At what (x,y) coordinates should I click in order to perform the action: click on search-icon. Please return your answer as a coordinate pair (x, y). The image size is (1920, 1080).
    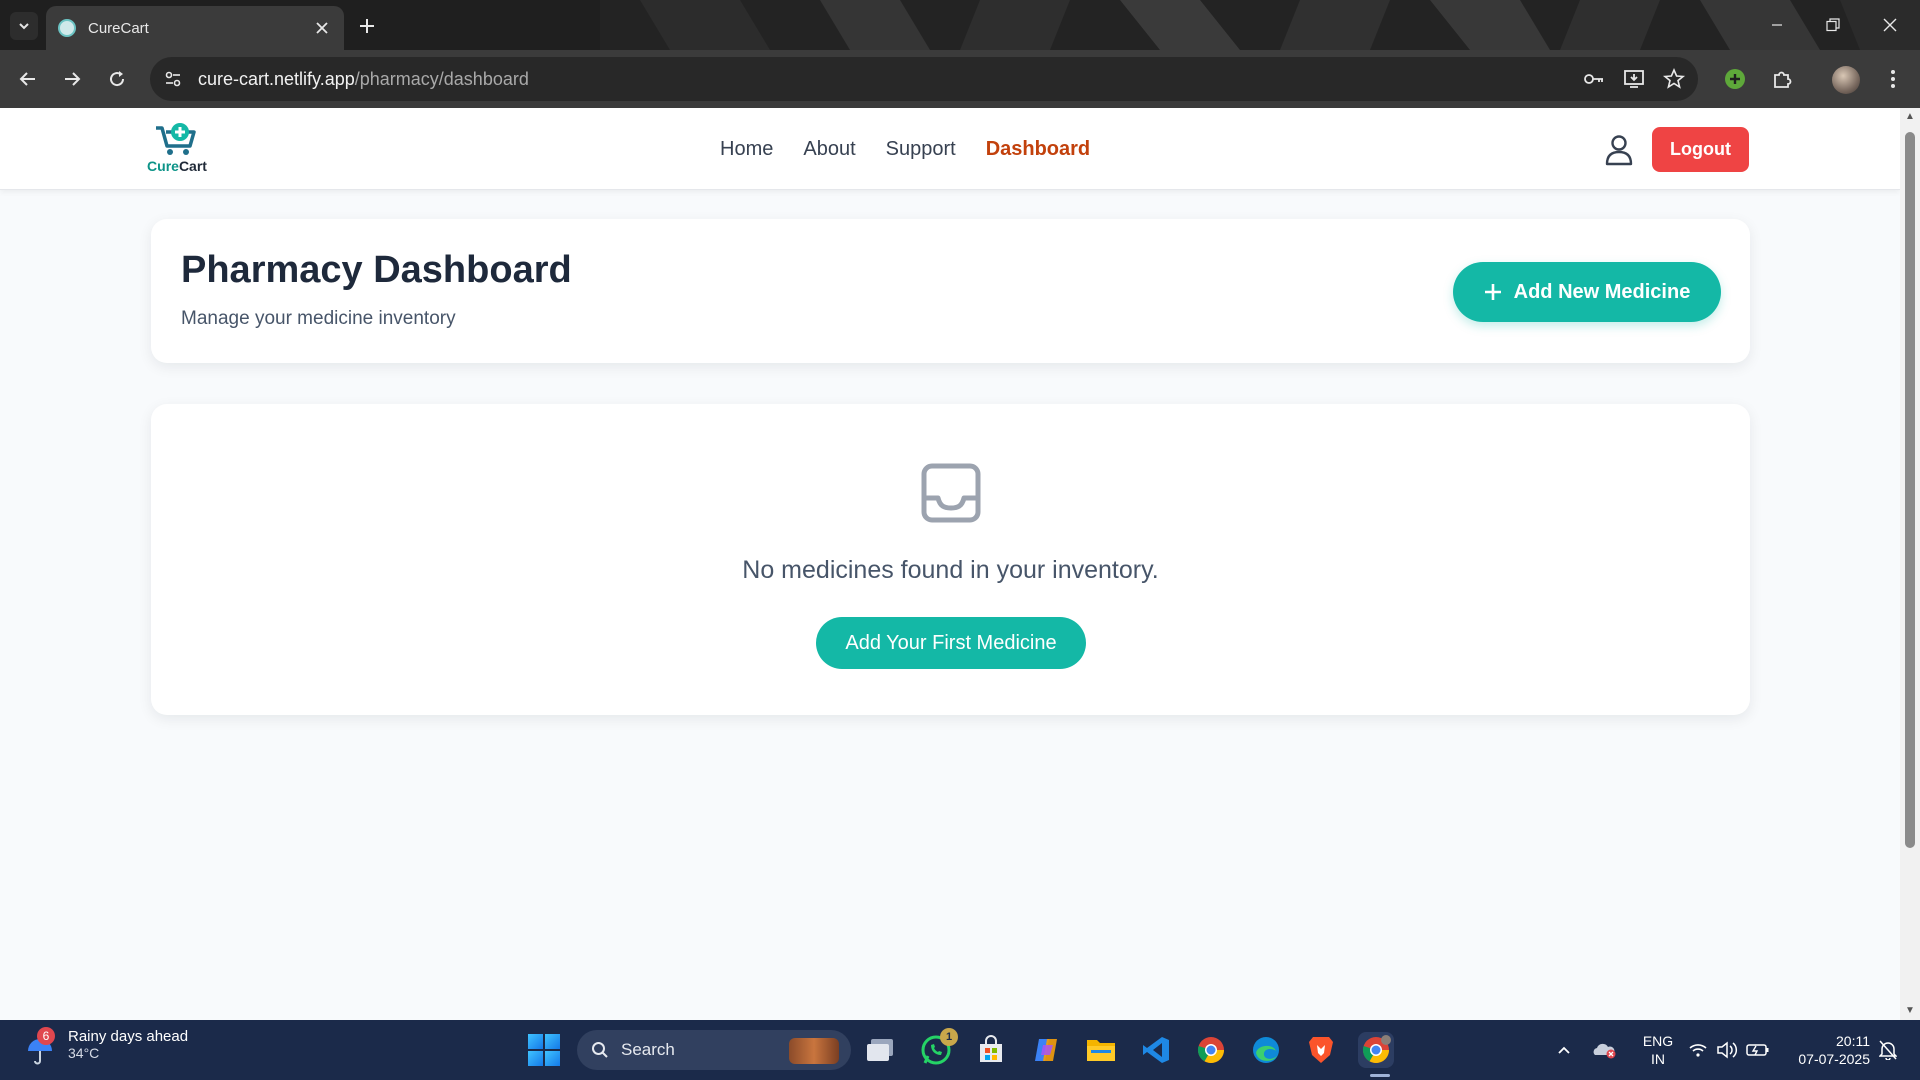
    Looking at the image, I should click on (600, 1050).